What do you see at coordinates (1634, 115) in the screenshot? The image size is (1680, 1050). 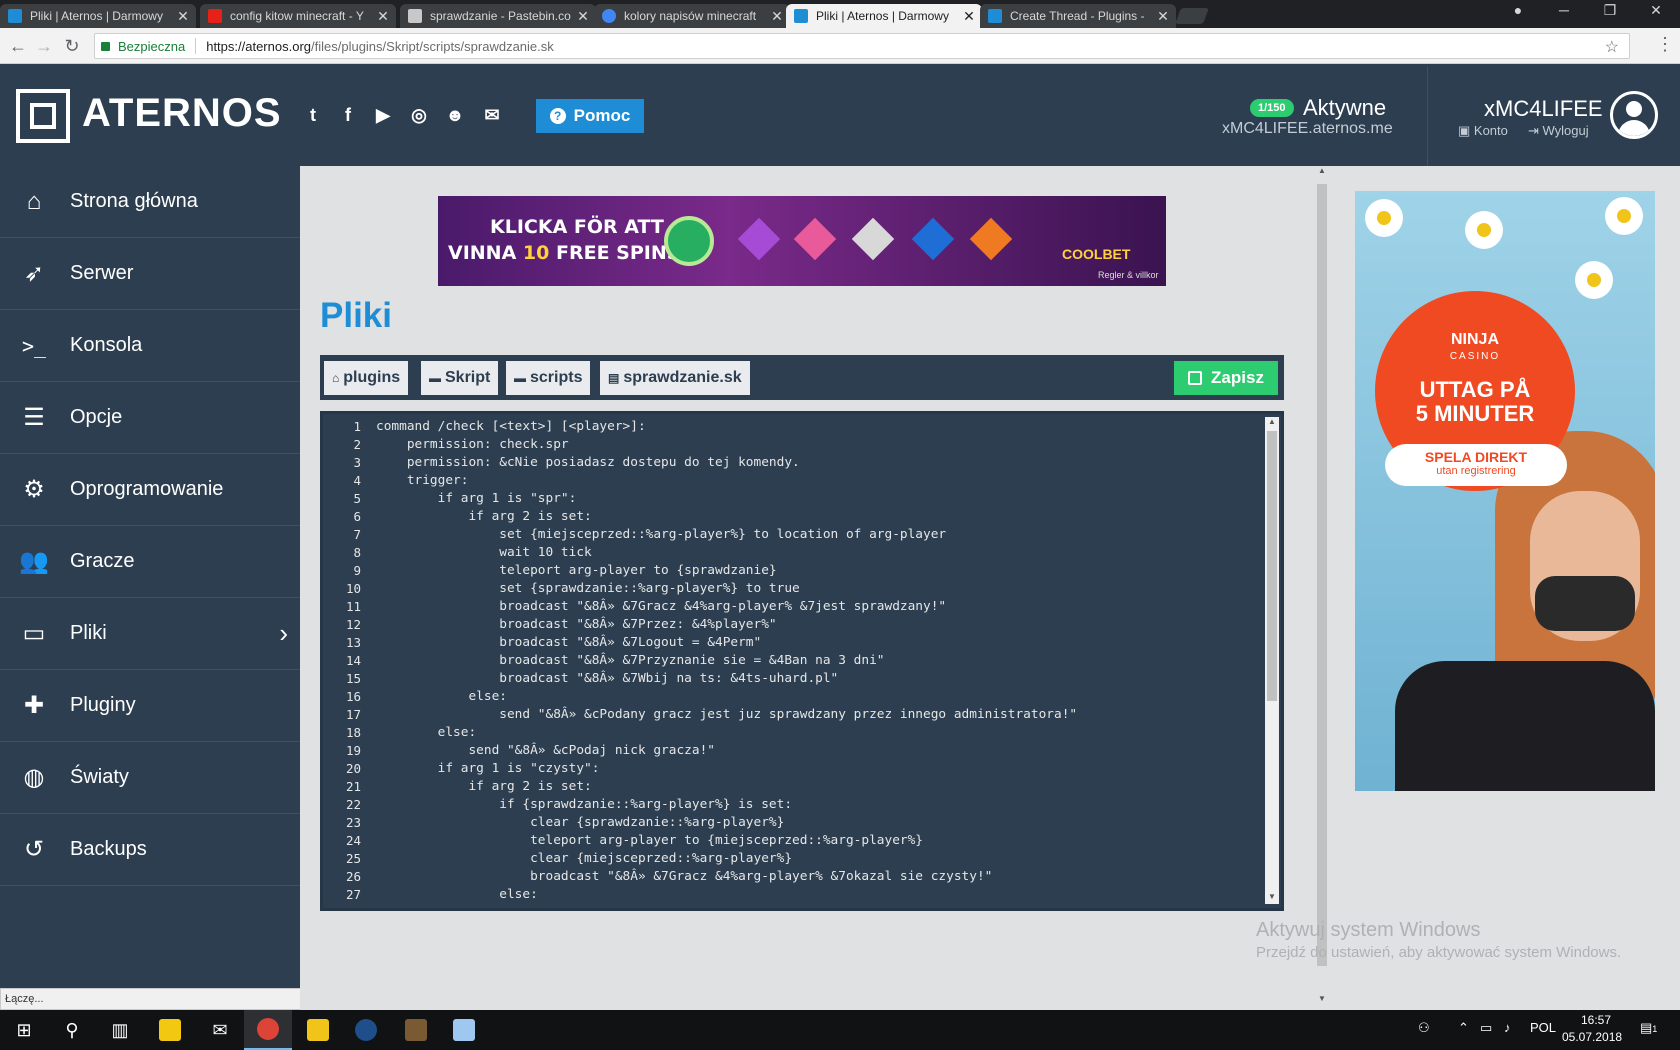 I see `avatar` at bounding box center [1634, 115].